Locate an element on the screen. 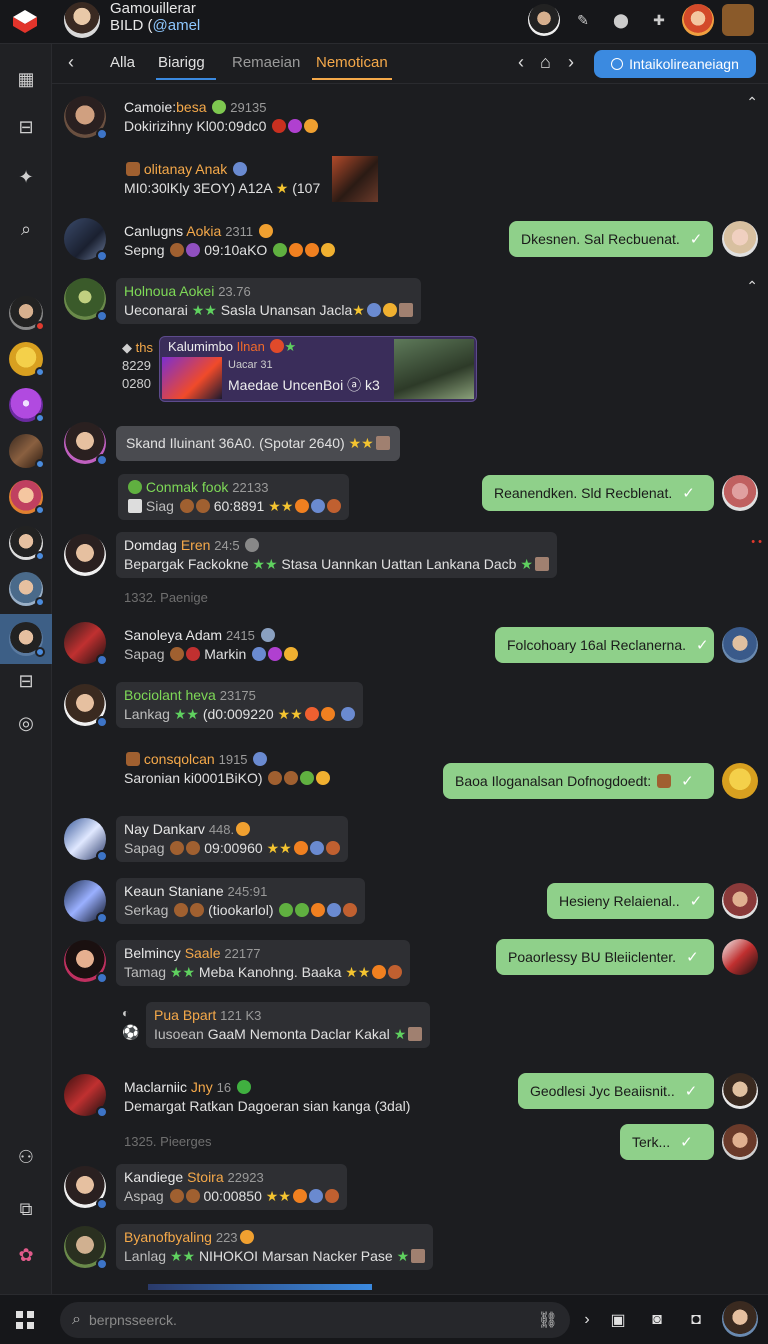 This screenshot has width=768, height=1344. search-bar: ⌕ ⛓ is located at coordinates (315, 1320).